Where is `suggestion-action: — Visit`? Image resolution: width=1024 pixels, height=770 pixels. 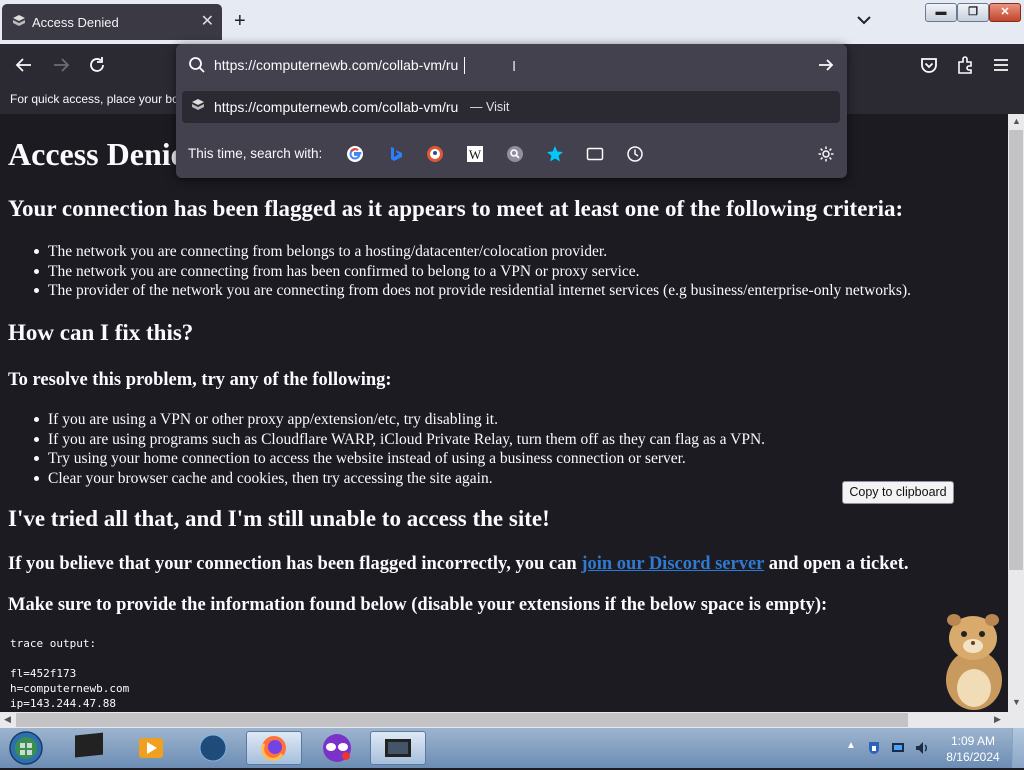 suggestion-action: — Visit is located at coordinates (490, 107).